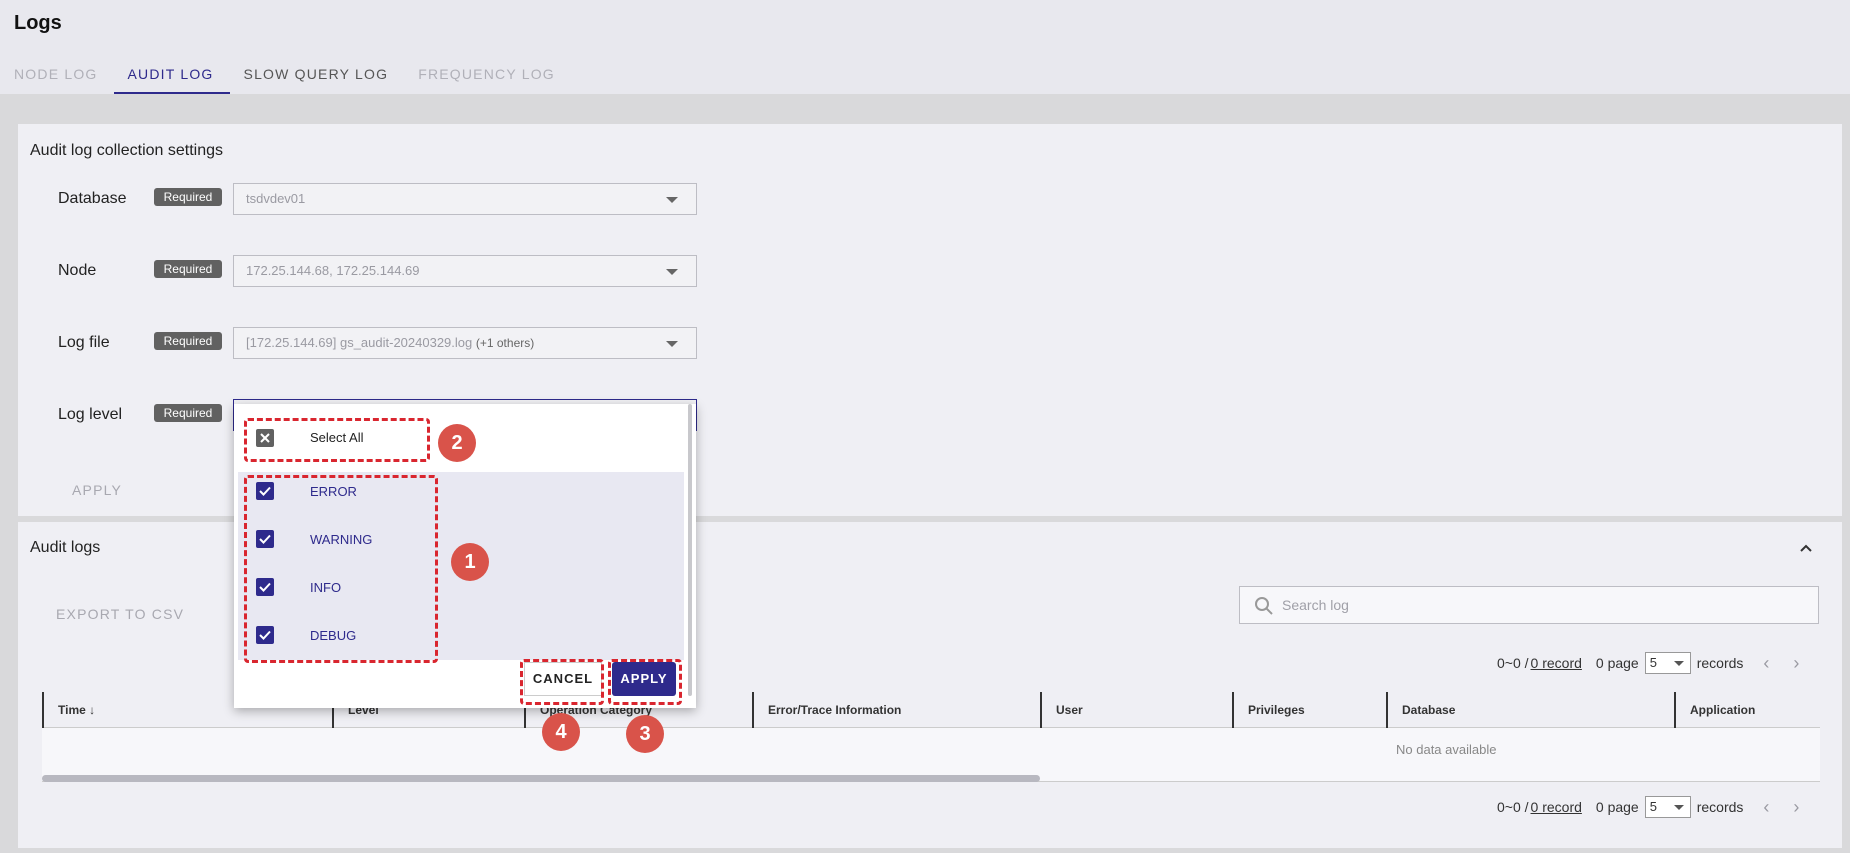 The image size is (1850, 853). What do you see at coordinates (690, 550) in the screenshot?
I see `dropdown-scrollbar` at bounding box center [690, 550].